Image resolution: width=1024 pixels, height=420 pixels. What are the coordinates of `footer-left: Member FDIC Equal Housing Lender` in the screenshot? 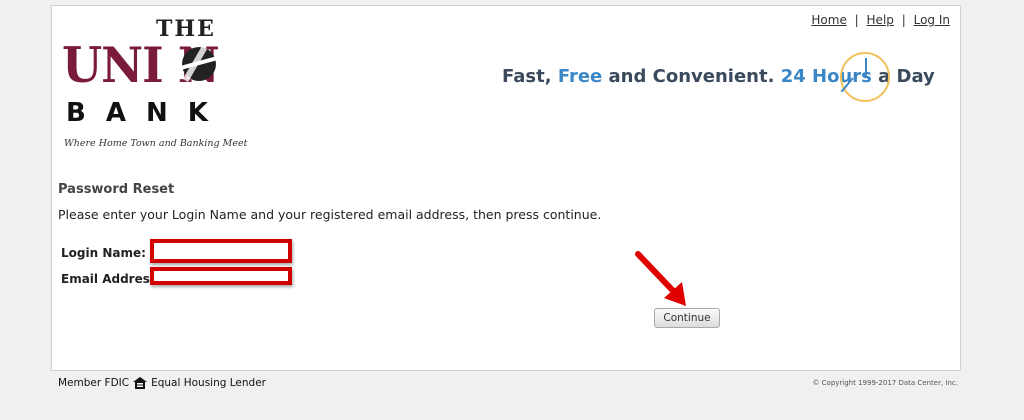 It's located at (162, 383).